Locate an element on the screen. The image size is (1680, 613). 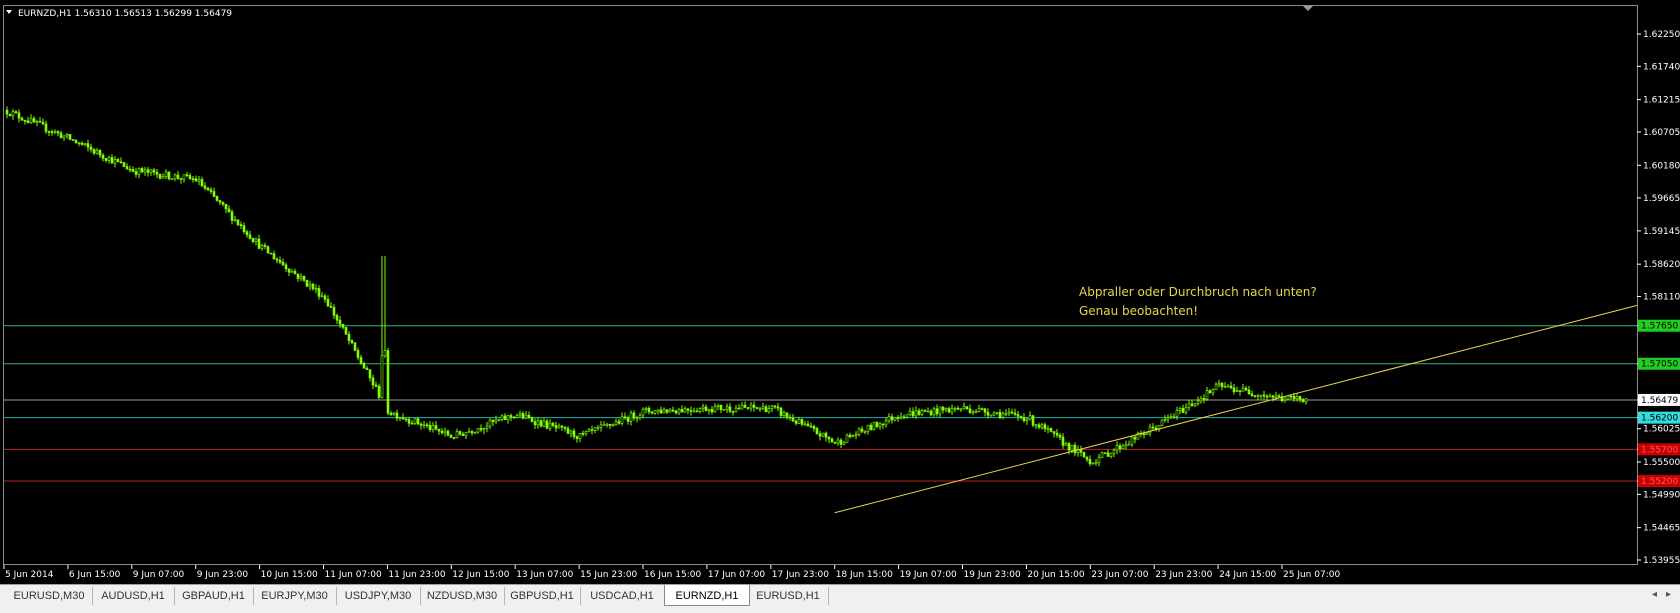
tab-eurnzd-h1: EURNZD,H1 is located at coordinates (707, 595).